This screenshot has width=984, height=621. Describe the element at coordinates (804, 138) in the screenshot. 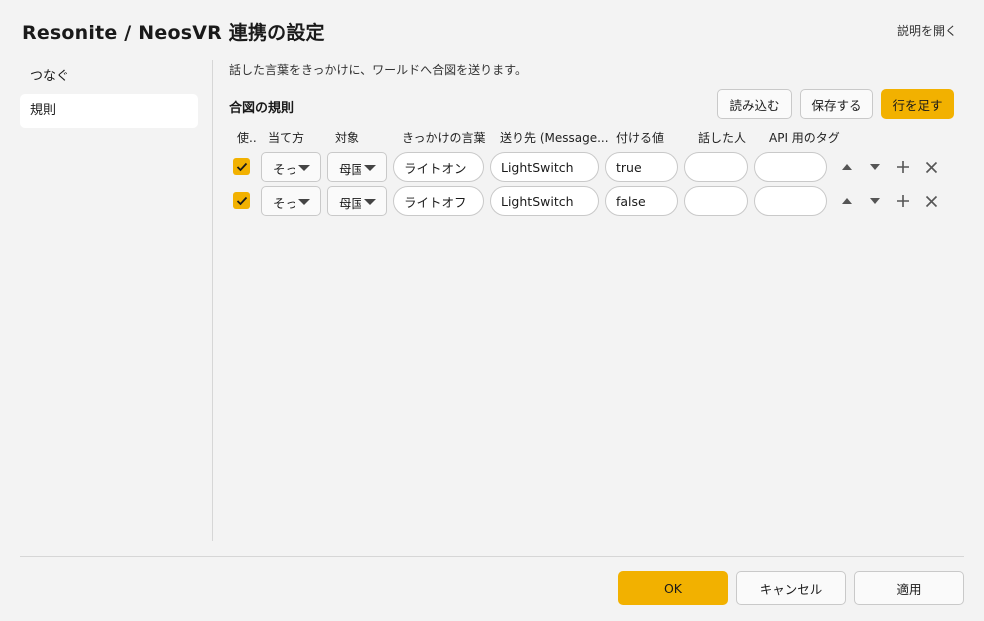

I see `column-header-api-tag: API 用のタグ` at that location.